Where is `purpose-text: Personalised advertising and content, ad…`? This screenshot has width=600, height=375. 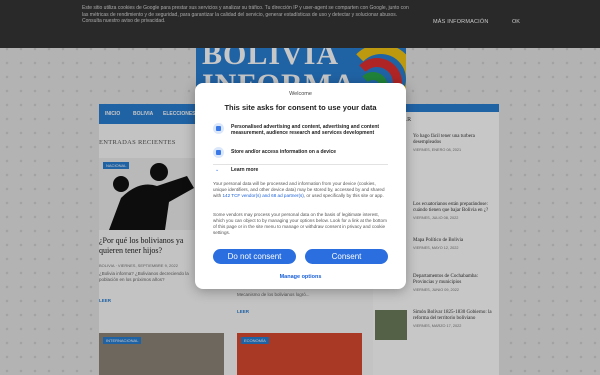
purpose-text: Personalised advertising and content, ad… is located at coordinates (305, 130).